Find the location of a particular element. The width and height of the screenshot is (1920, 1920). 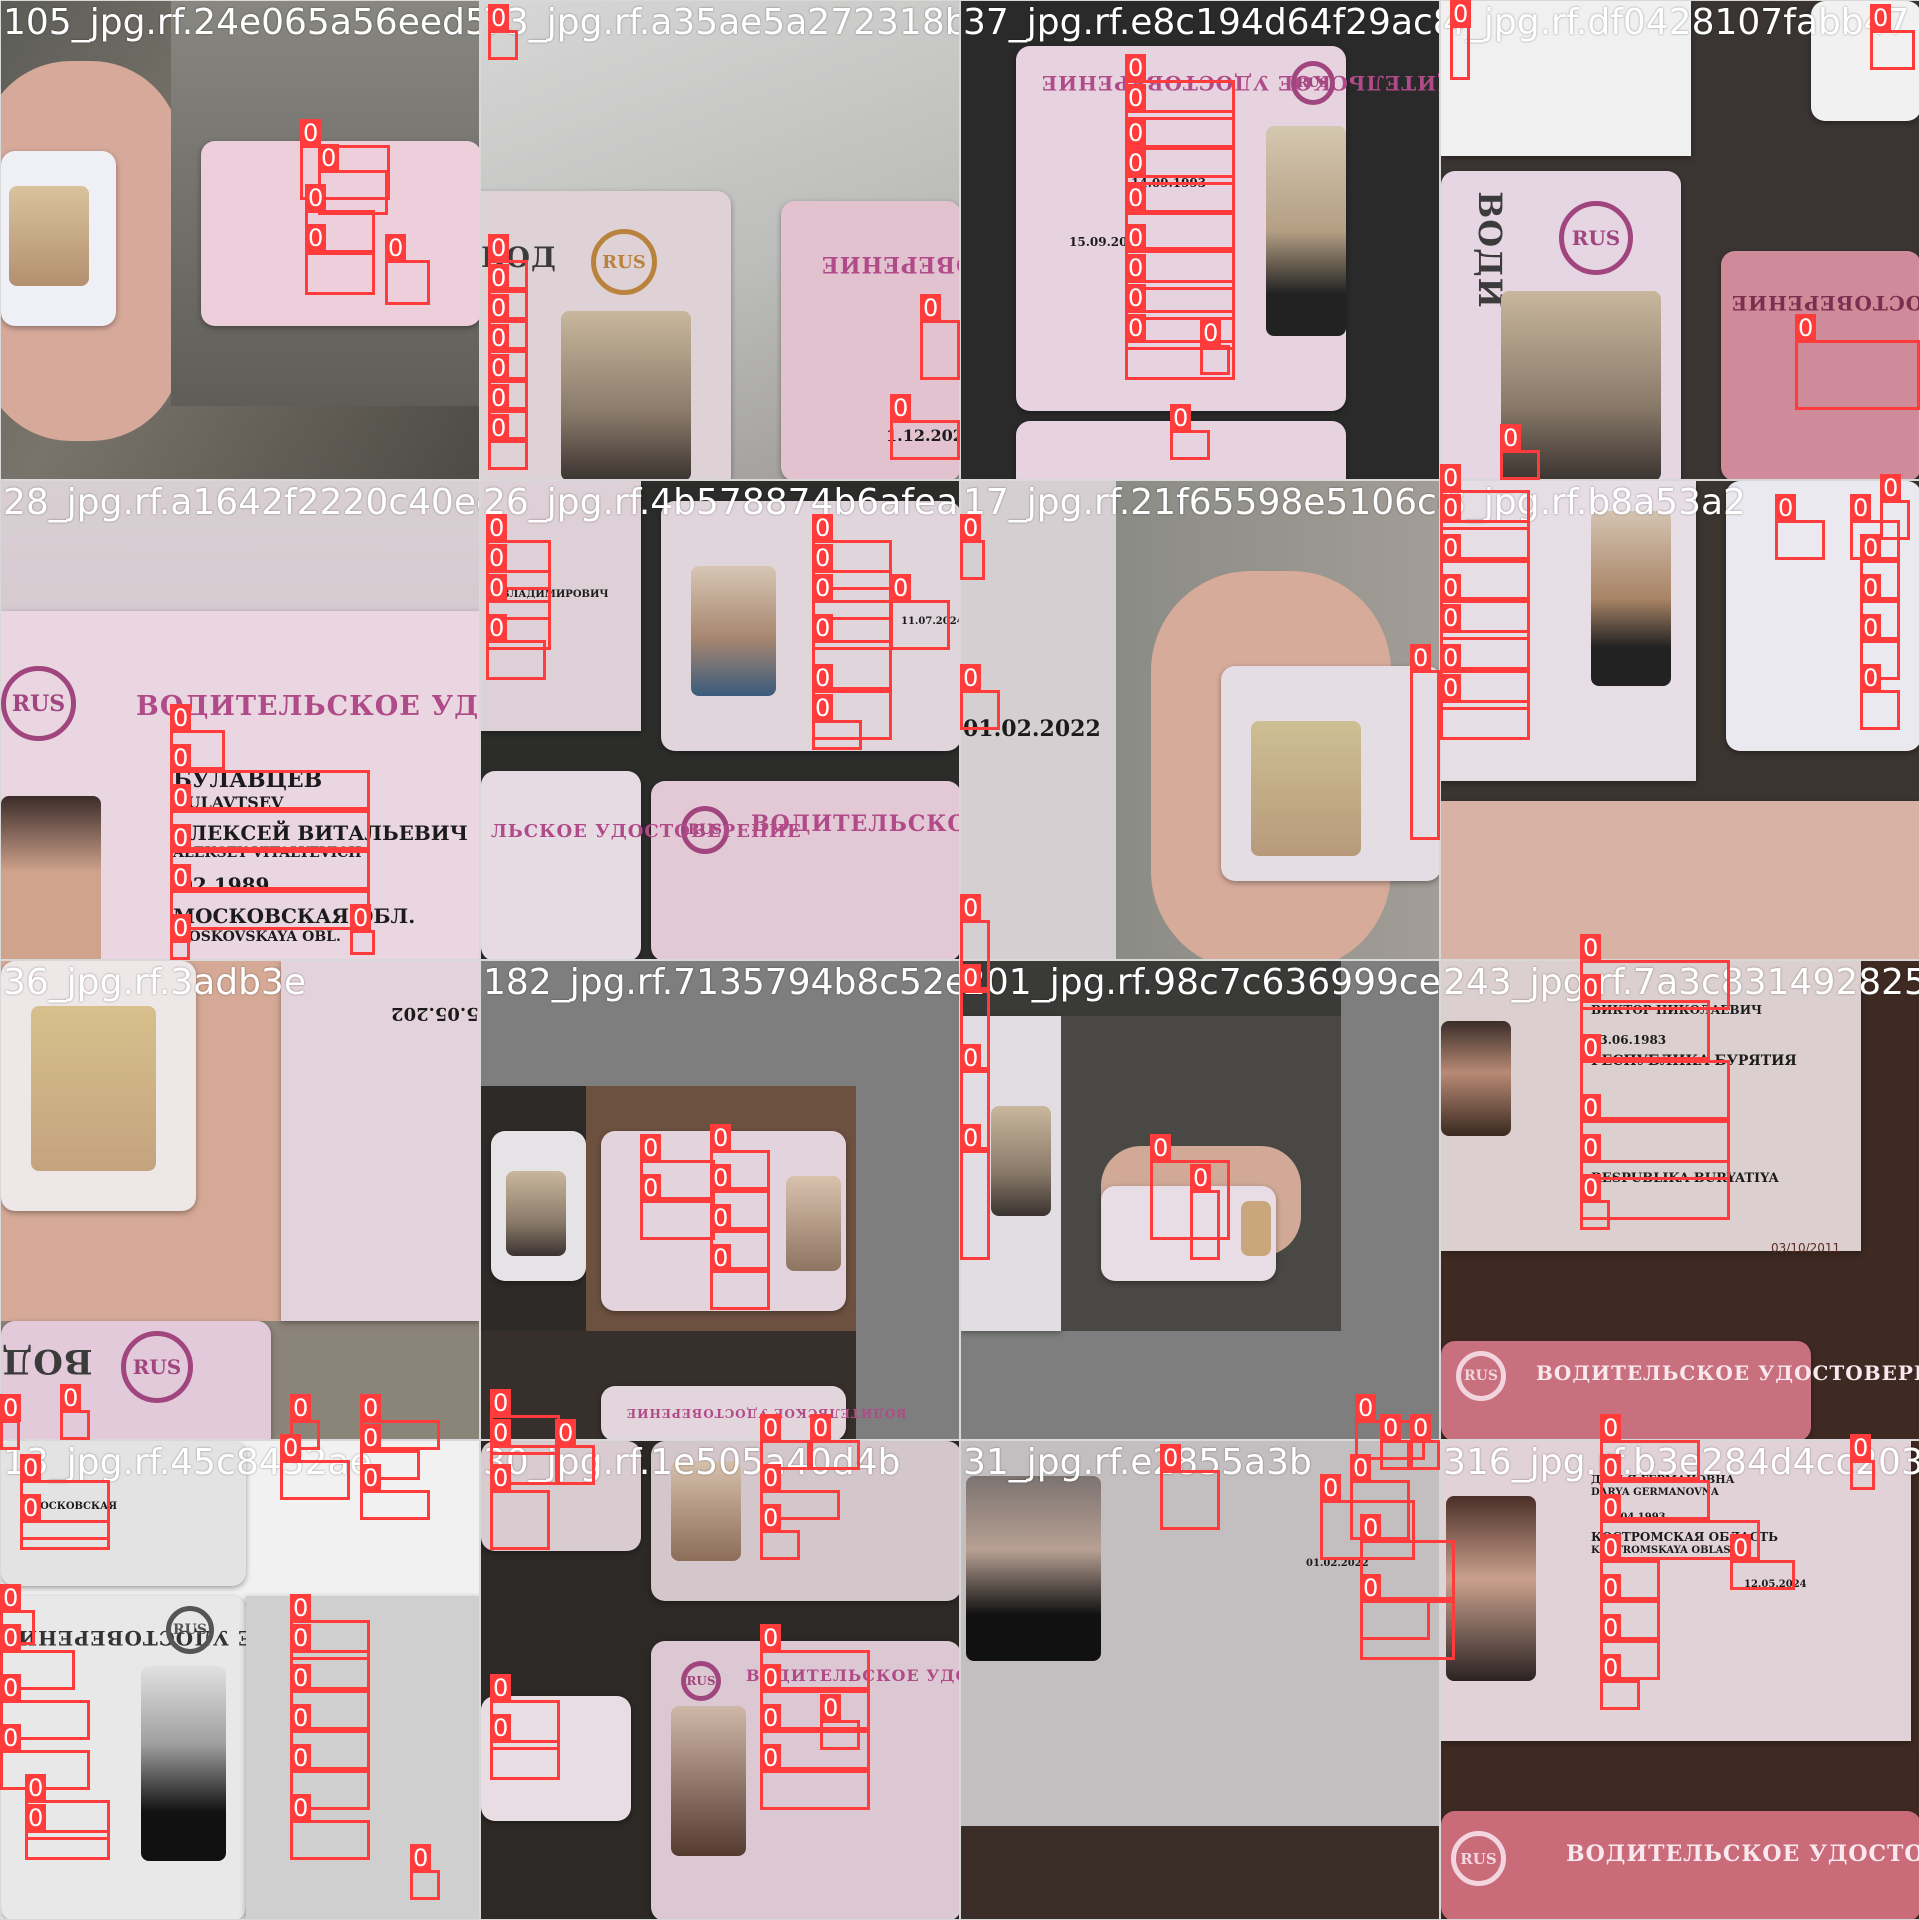

place-of-birth: МОСКОВСКАЯ ОБЛ. is located at coordinates (294, 916).